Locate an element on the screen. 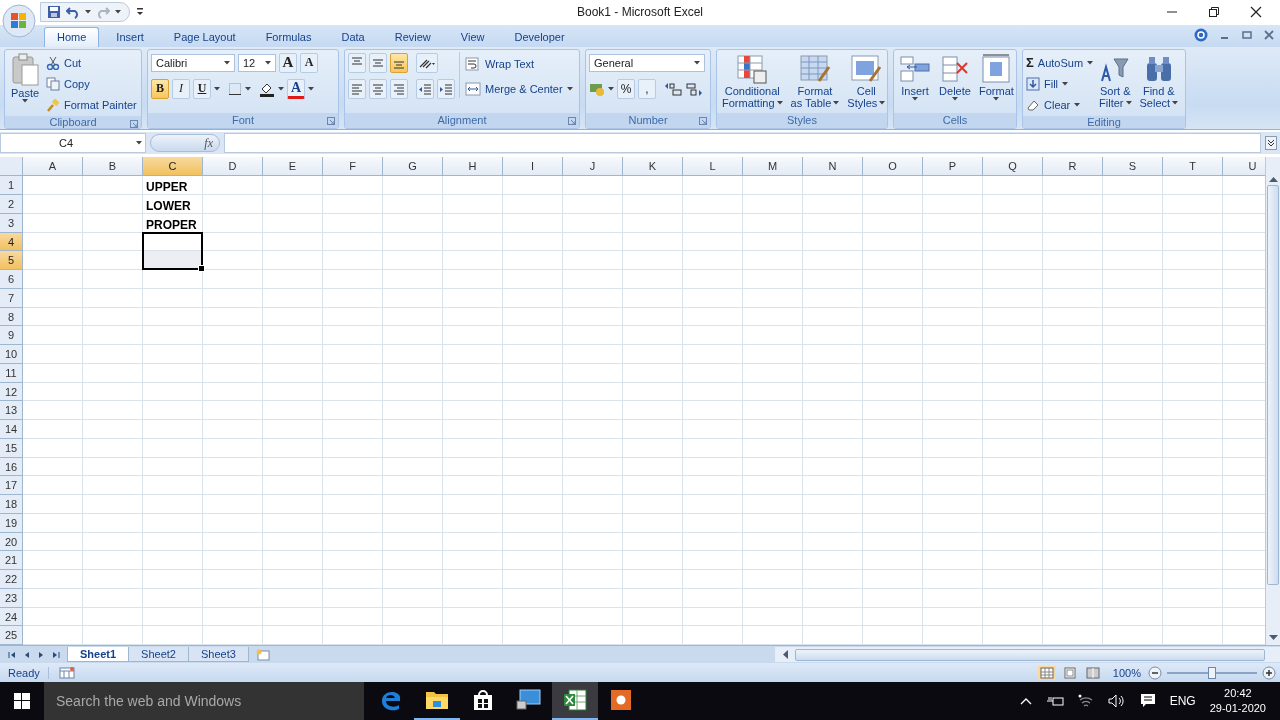 The image size is (1280, 720). editing-button: Find & Select is located at coordinates (1159, 80).